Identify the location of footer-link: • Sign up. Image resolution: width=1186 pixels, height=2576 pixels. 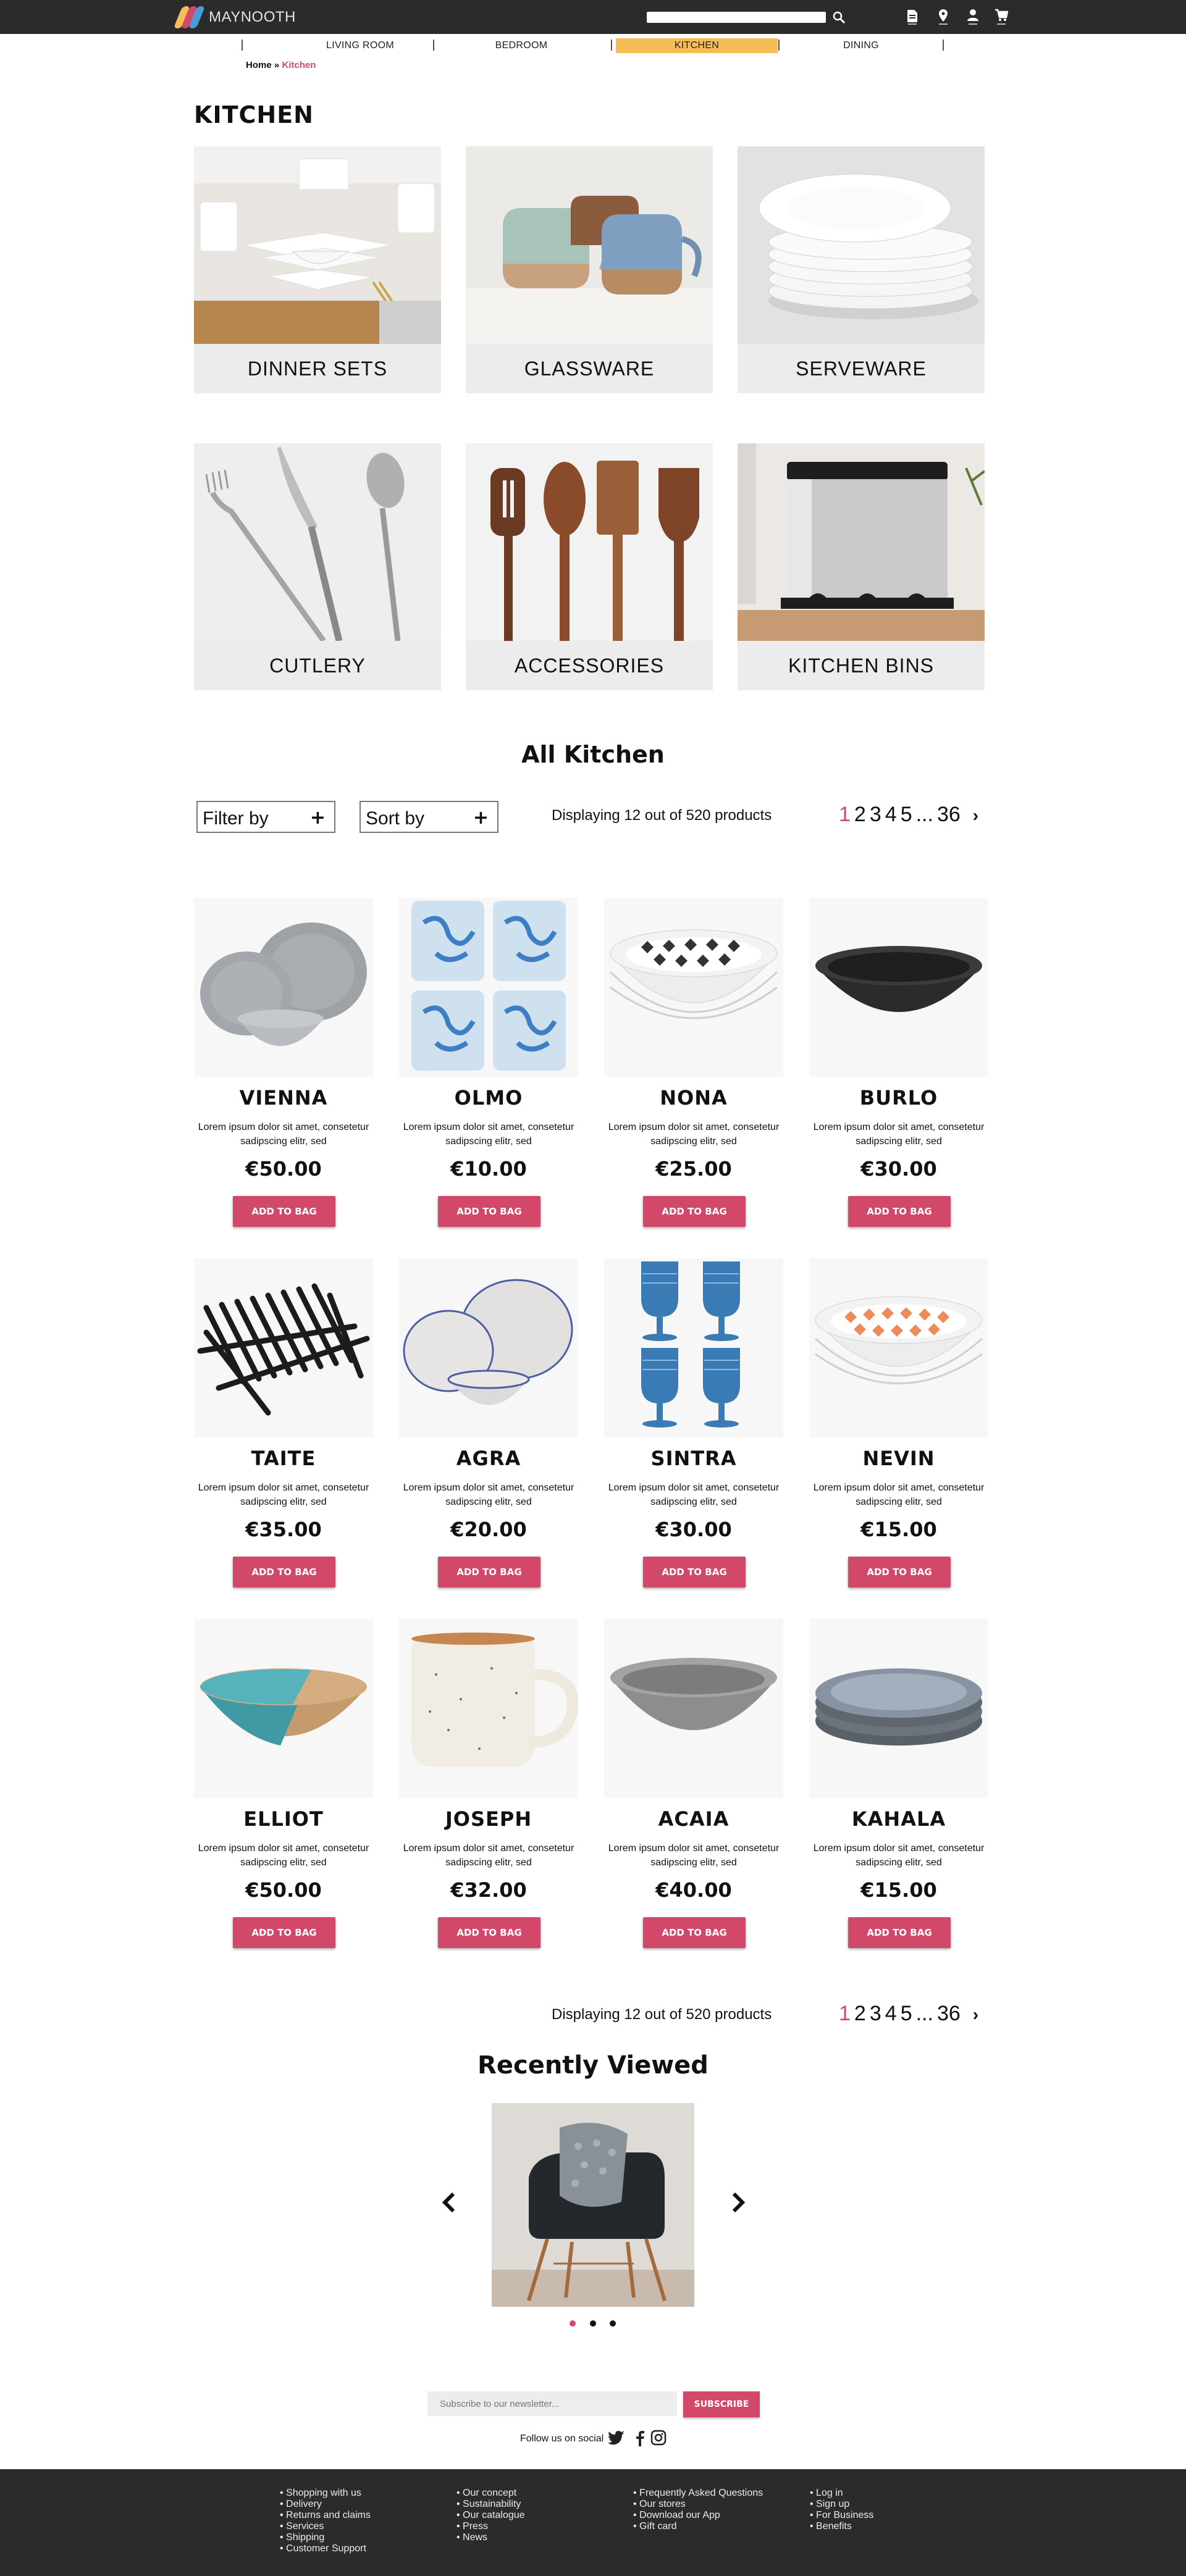
(841, 2504).